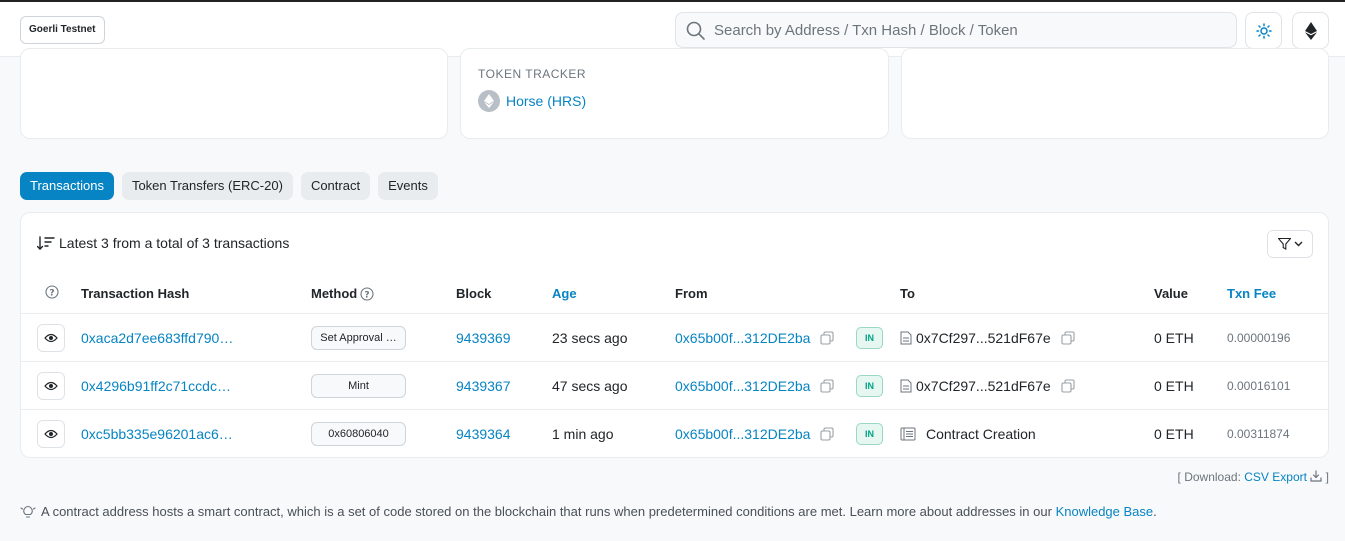 The width and height of the screenshot is (1345, 541). I want to click on transactions-summary: Latest 3 from a total of 3 transactions, so click(163, 243).